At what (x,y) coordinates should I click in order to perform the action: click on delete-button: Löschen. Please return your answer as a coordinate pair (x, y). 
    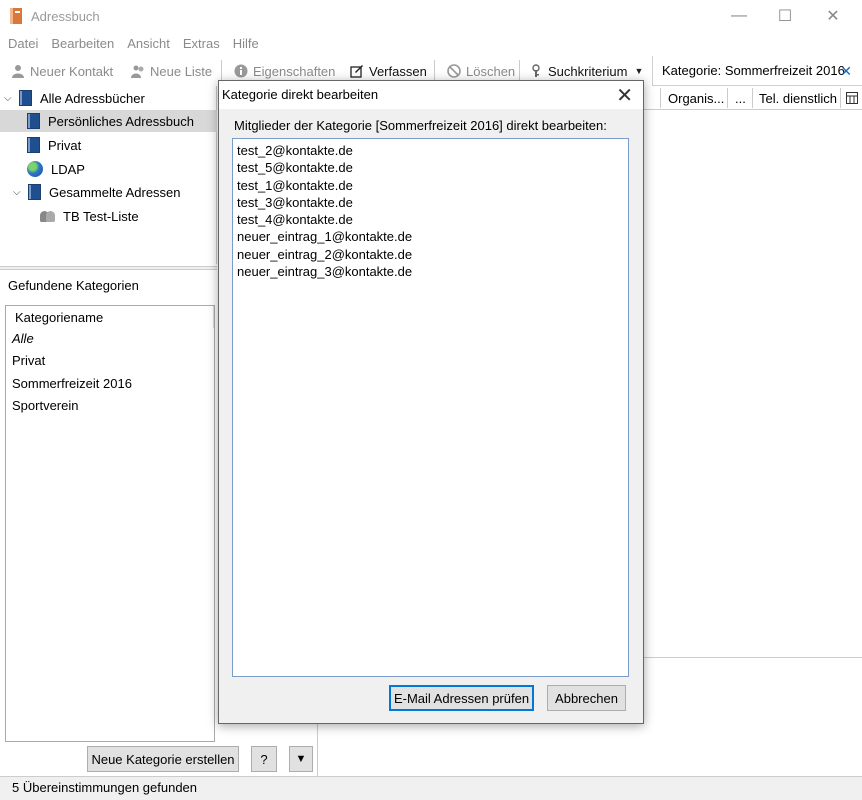
    Looking at the image, I should click on (481, 71).